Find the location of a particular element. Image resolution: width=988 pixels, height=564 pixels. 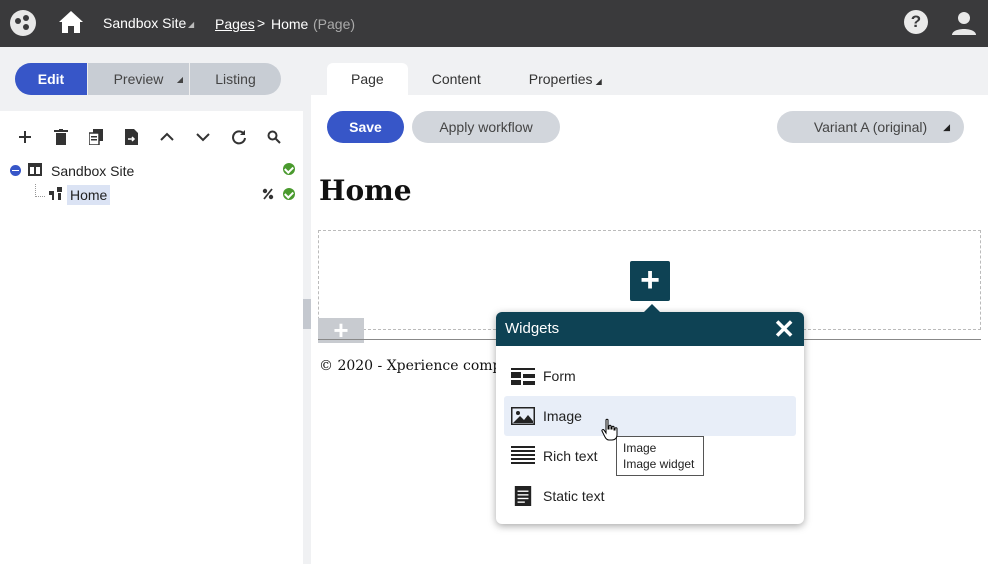

image-icon is located at coordinates (523, 416).